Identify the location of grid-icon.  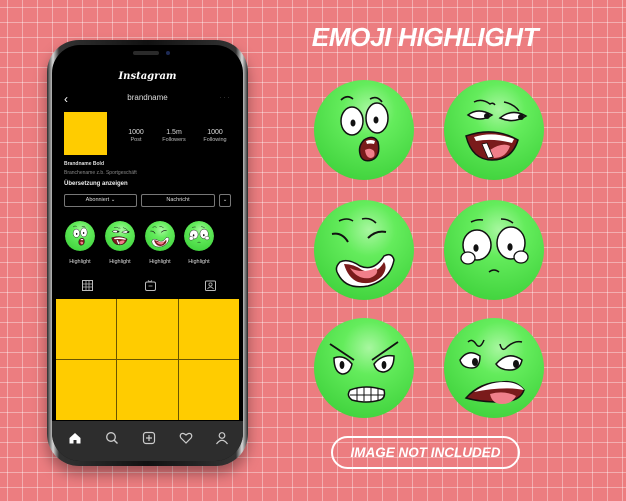
(87, 285).